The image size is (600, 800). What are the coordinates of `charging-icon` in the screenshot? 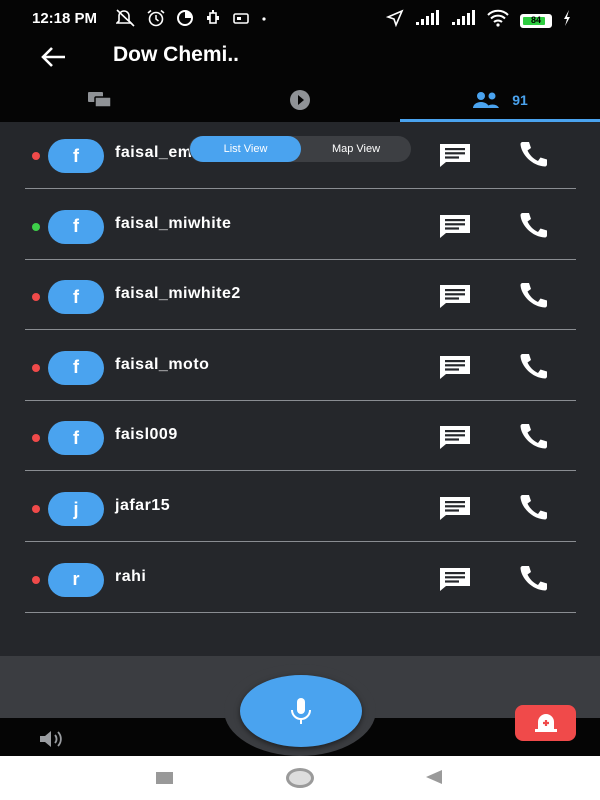 It's located at (567, 20).